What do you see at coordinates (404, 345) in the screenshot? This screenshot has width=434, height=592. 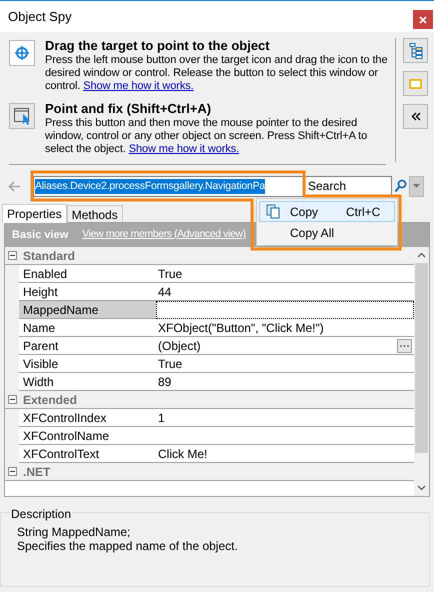 I see `ellipsis-button` at bounding box center [404, 345].